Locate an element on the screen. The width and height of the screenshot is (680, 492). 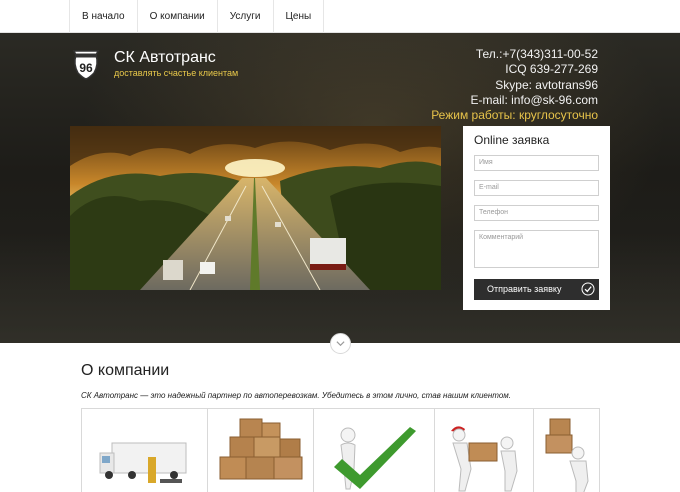
nav-item-services: Услуги is located at coordinates (246, 16).